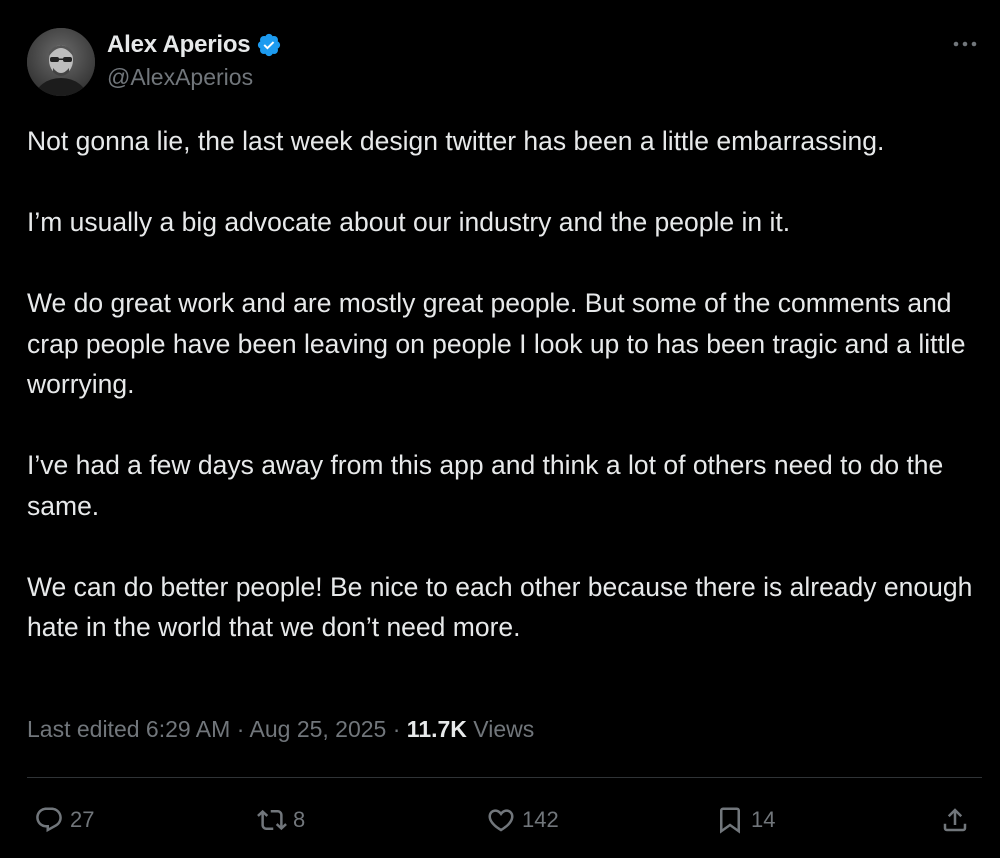 The width and height of the screenshot is (1000, 858). I want to click on author-display-name: Alex Aperios, so click(179, 45).